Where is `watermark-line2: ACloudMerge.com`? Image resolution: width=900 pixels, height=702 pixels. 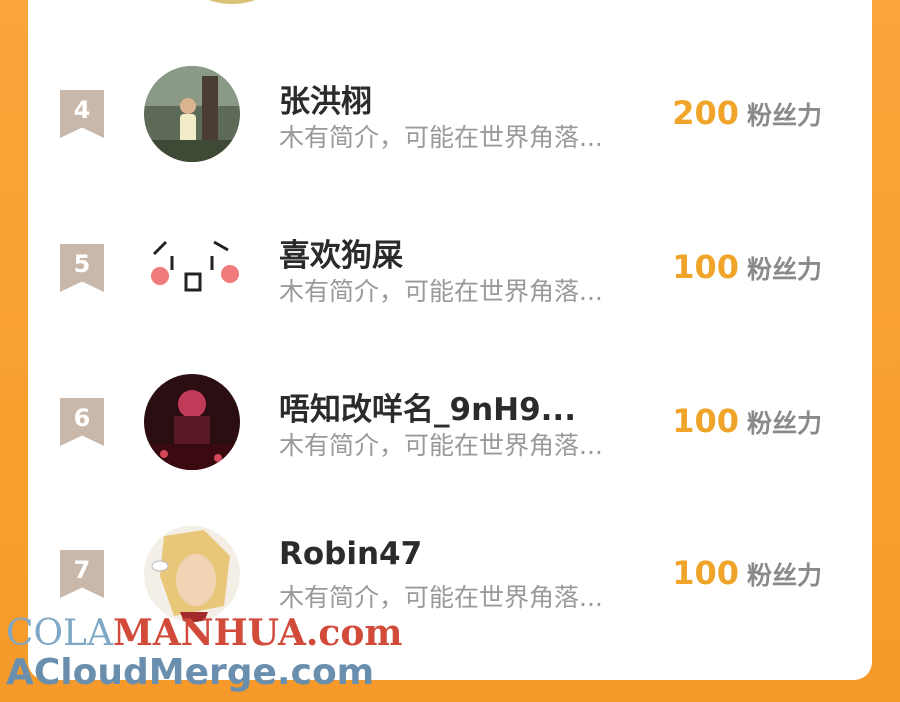
watermark-line2: ACloudMerge.com is located at coordinates (190, 672).